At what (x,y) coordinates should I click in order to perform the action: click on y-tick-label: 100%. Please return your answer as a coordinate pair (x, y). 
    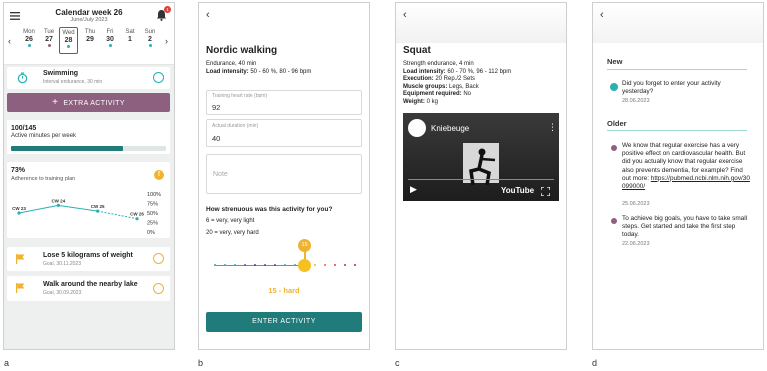
    Looking at the image, I should click on (154, 195).